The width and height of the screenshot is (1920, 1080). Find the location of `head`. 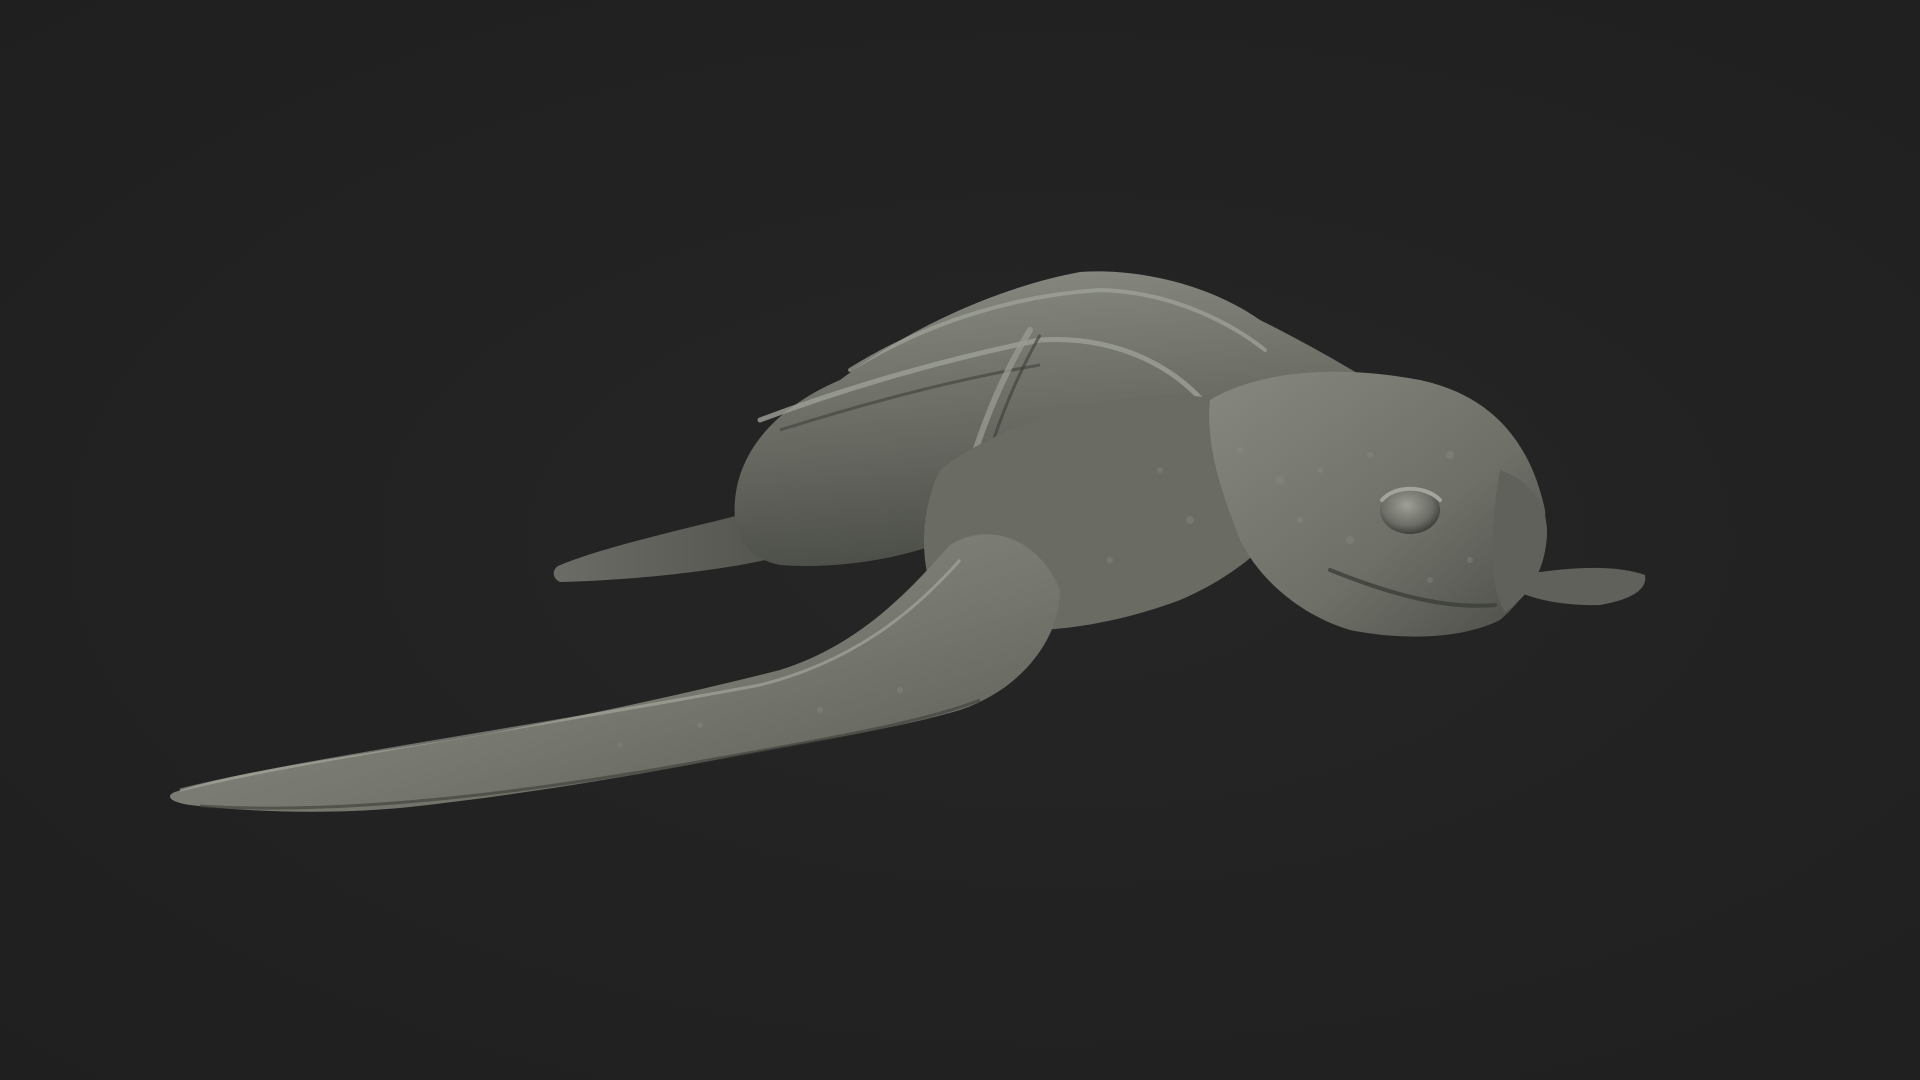

head is located at coordinates (1377, 504).